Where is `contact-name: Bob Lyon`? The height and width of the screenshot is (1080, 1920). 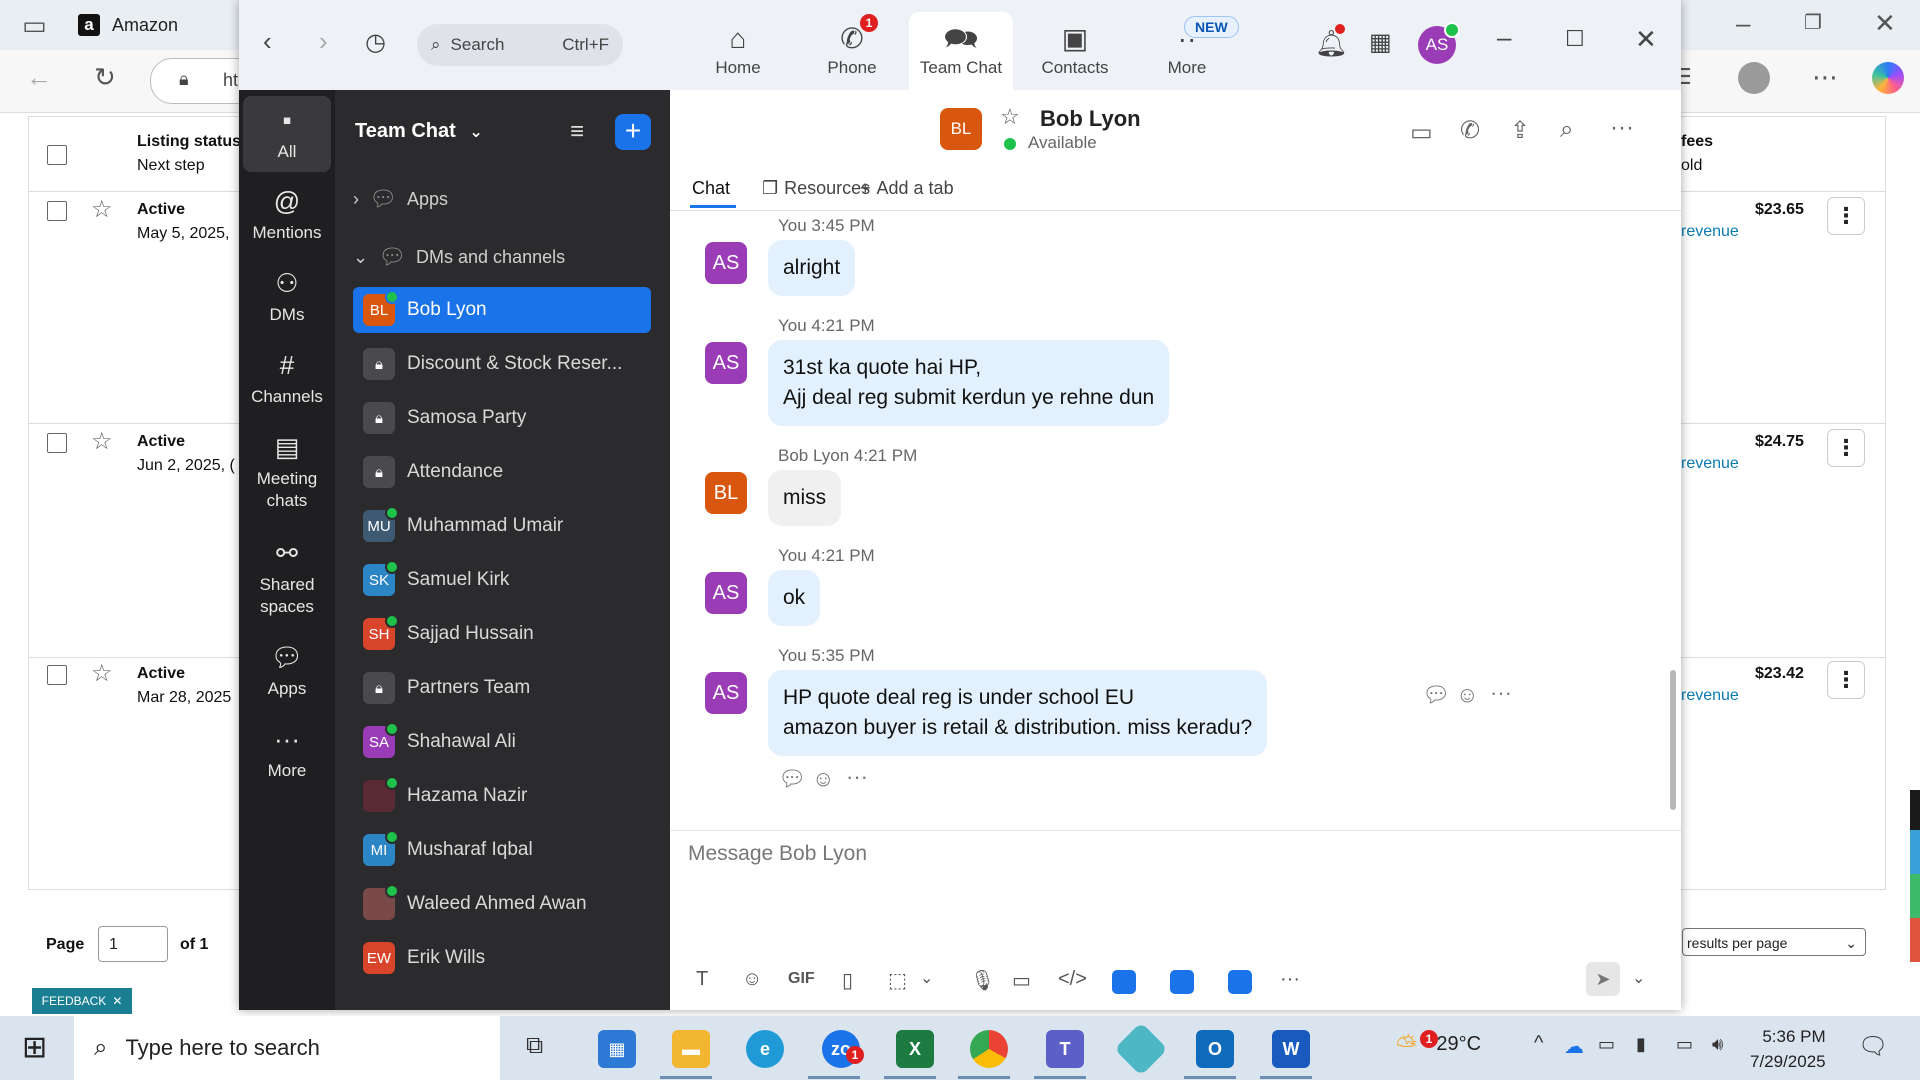 contact-name: Bob Lyon is located at coordinates (1090, 119).